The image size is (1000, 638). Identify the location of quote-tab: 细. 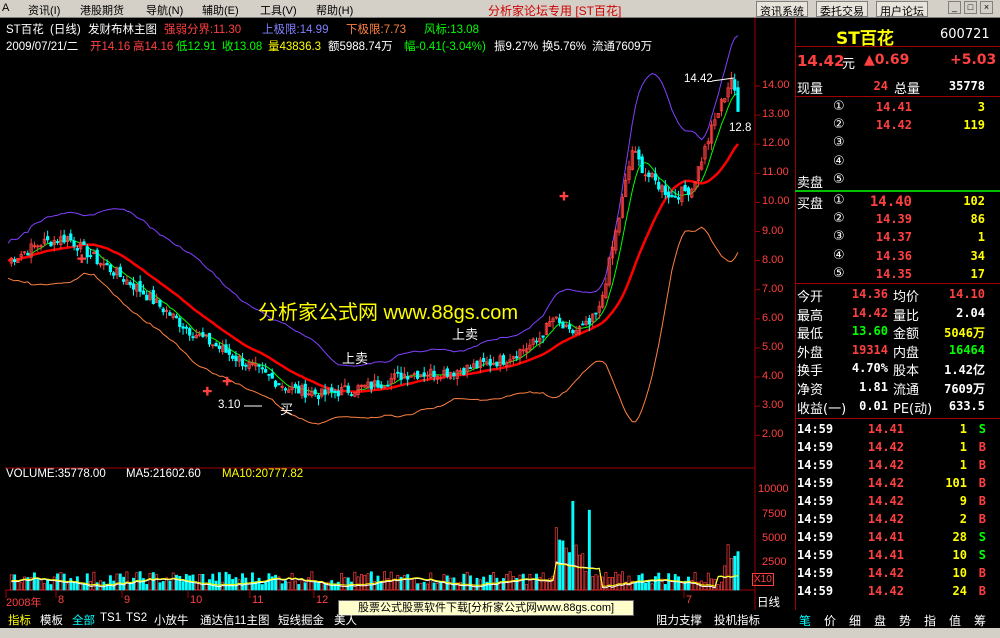
(855, 620).